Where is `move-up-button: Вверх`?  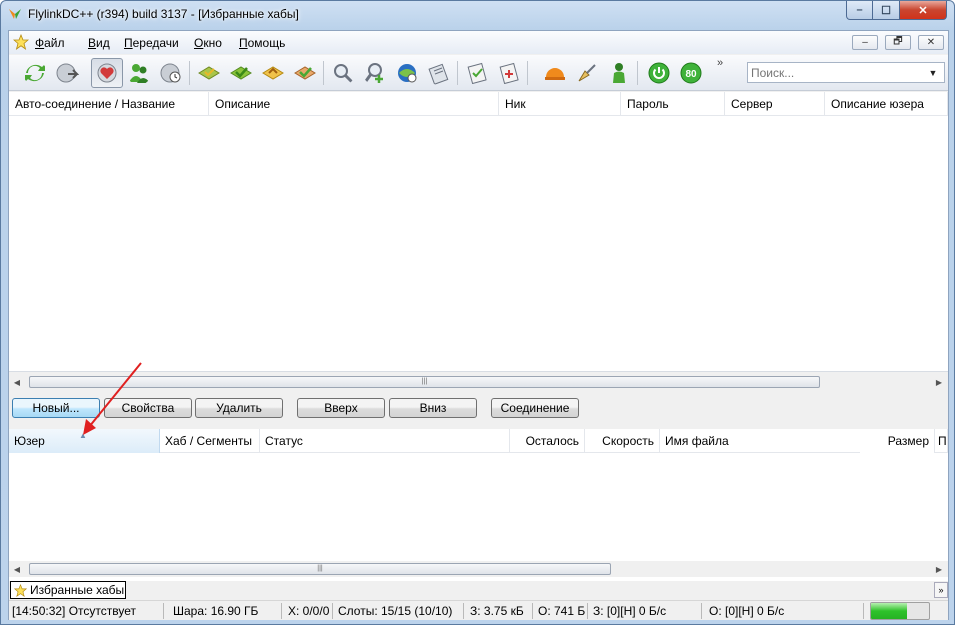 move-up-button: Вверх is located at coordinates (341, 408).